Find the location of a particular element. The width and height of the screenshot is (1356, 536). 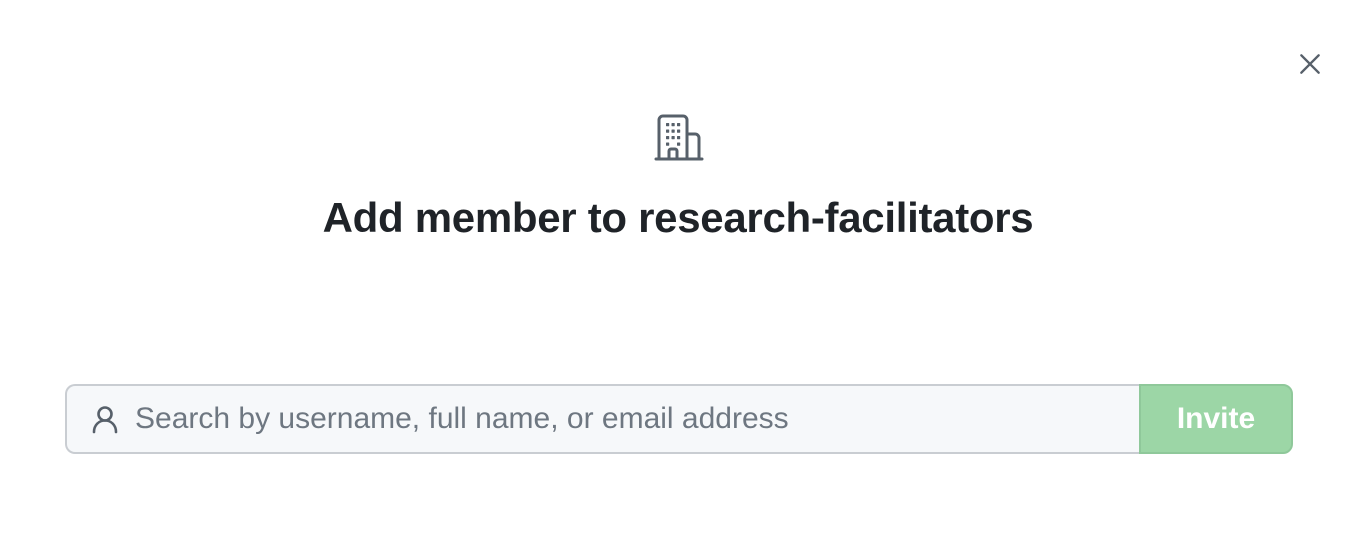

close-icon is located at coordinates (1310, 64).